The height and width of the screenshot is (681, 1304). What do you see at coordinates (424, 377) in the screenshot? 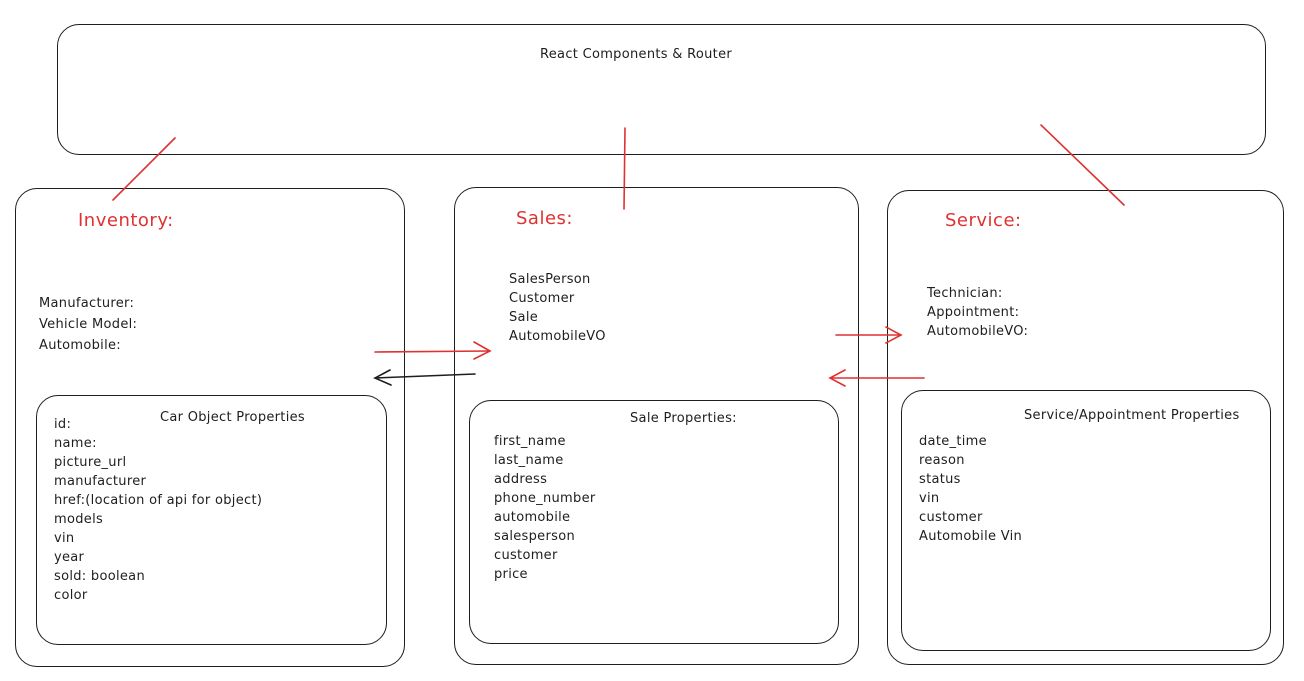
I see `arrow-sales-to-inventory` at bounding box center [424, 377].